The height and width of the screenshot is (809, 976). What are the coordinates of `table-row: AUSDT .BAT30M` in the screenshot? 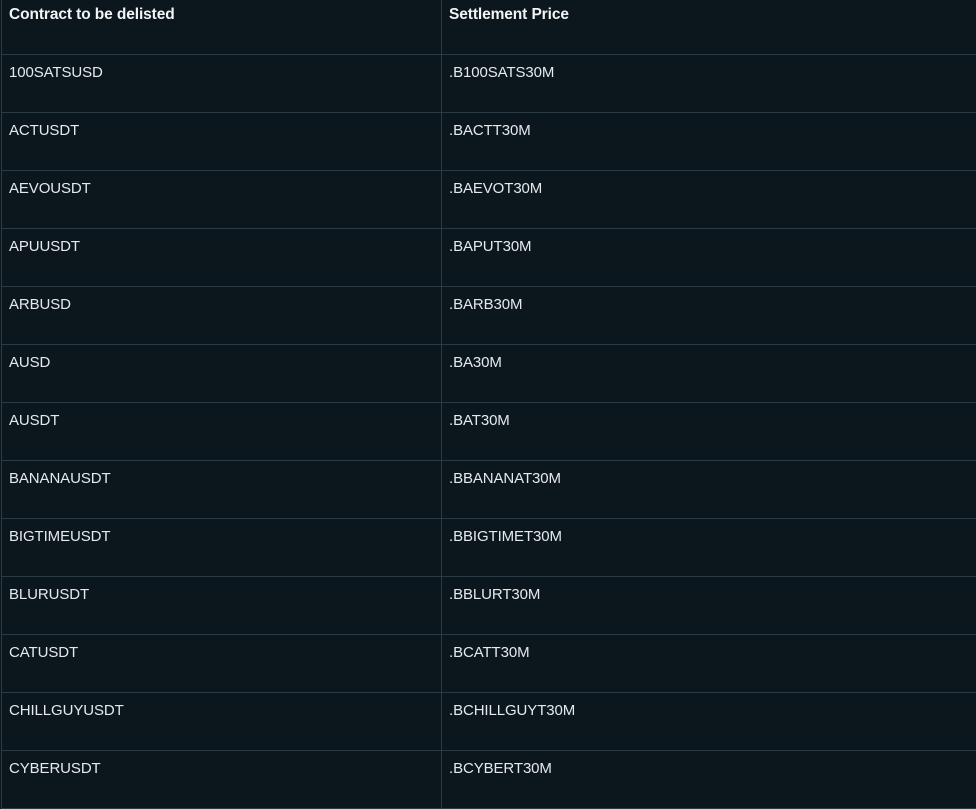 It's located at (489, 432).